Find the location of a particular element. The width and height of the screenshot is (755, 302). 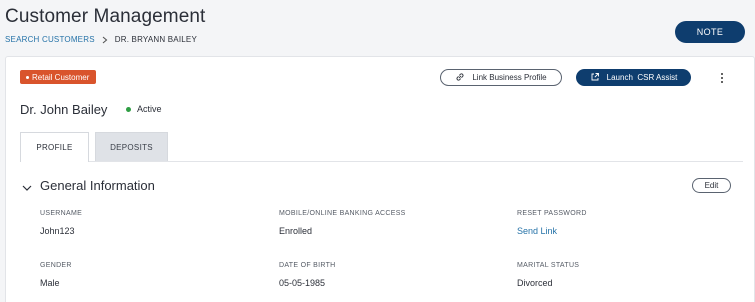

date-of-birth-value: 05-05-1985 is located at coordinates (302, 283).